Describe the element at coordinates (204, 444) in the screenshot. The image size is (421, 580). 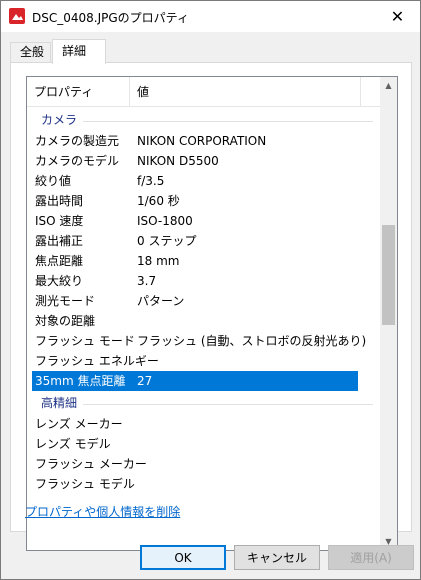
I see `table-row: レンズ モデル` at that location.